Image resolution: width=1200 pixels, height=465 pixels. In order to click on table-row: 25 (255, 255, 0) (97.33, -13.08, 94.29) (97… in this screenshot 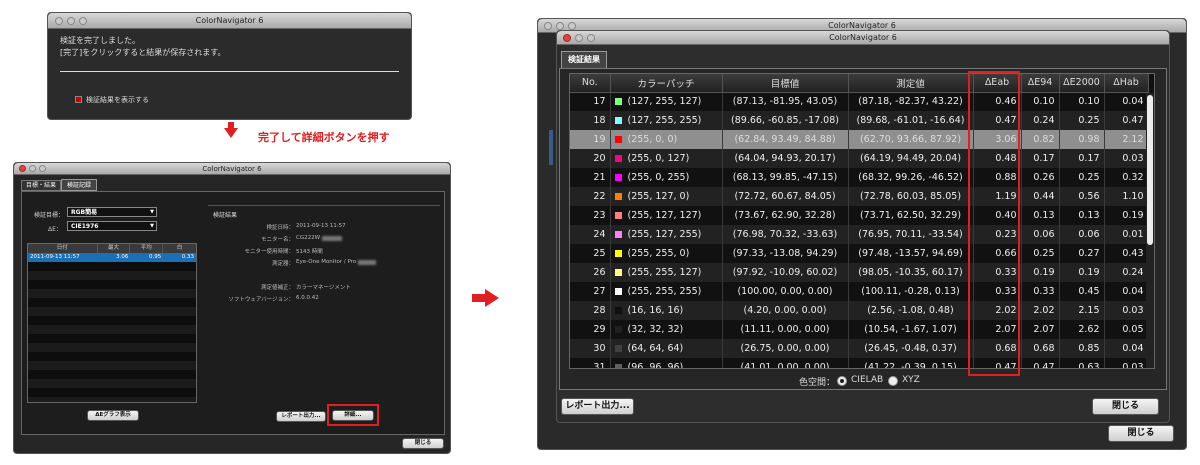, I will do `click(859, 253)`.